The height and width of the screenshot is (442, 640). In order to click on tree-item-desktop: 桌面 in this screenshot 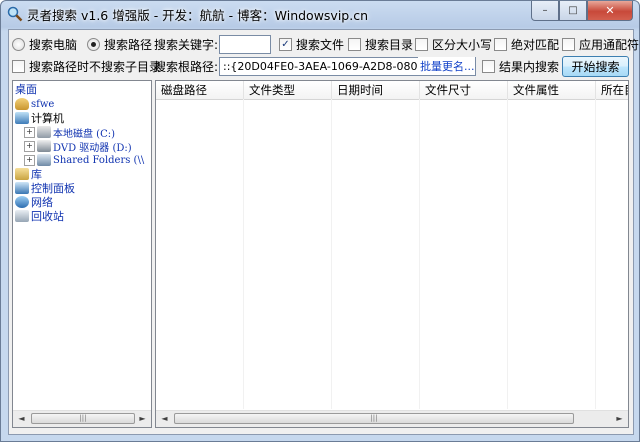, I will do `click(26, 89)`.